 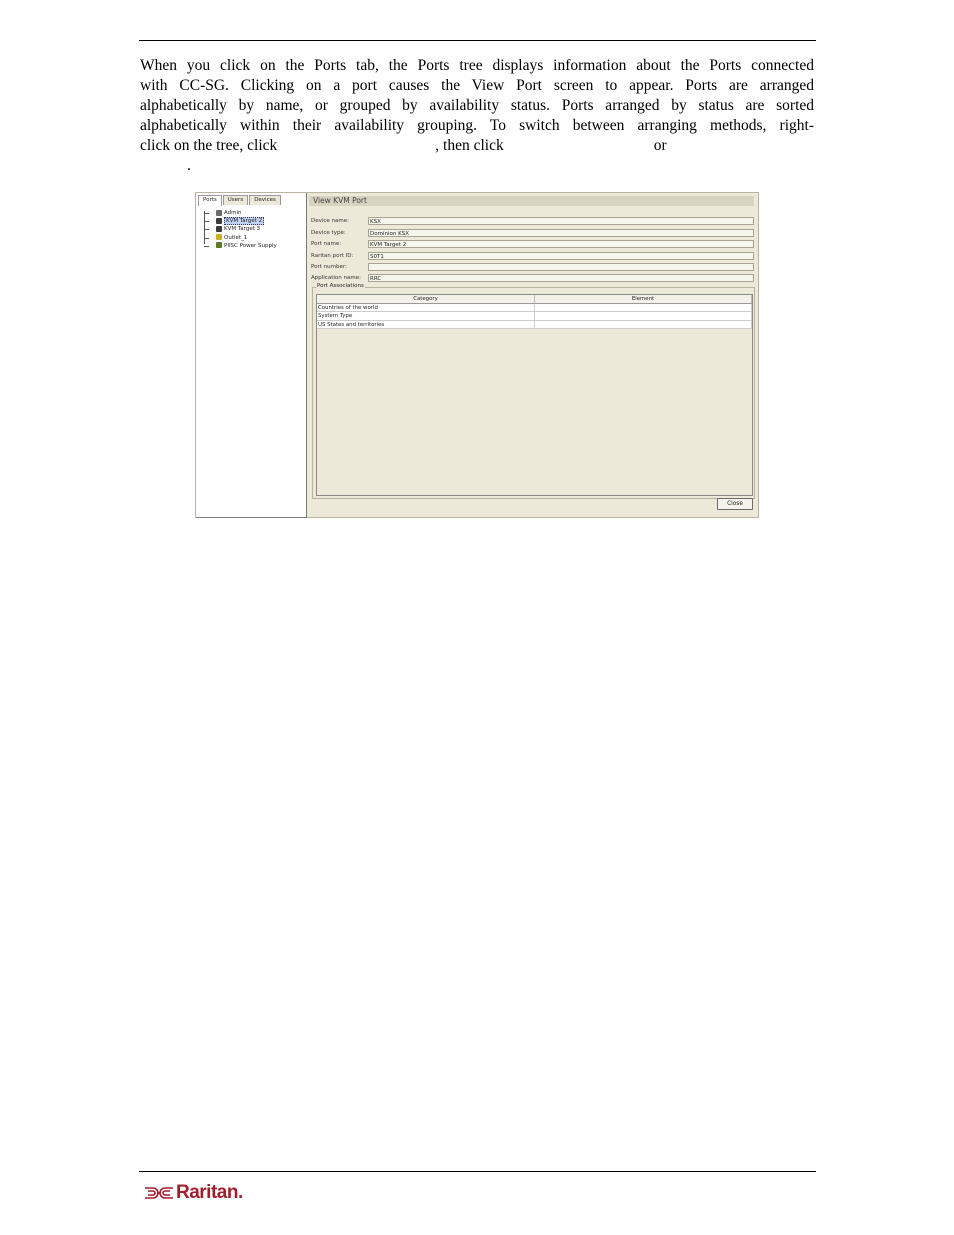 What do you see at coordinates (236, 237) in the screenshot?
I see `tree-node-label: Outlet_1` at bounding box center [236, 237].